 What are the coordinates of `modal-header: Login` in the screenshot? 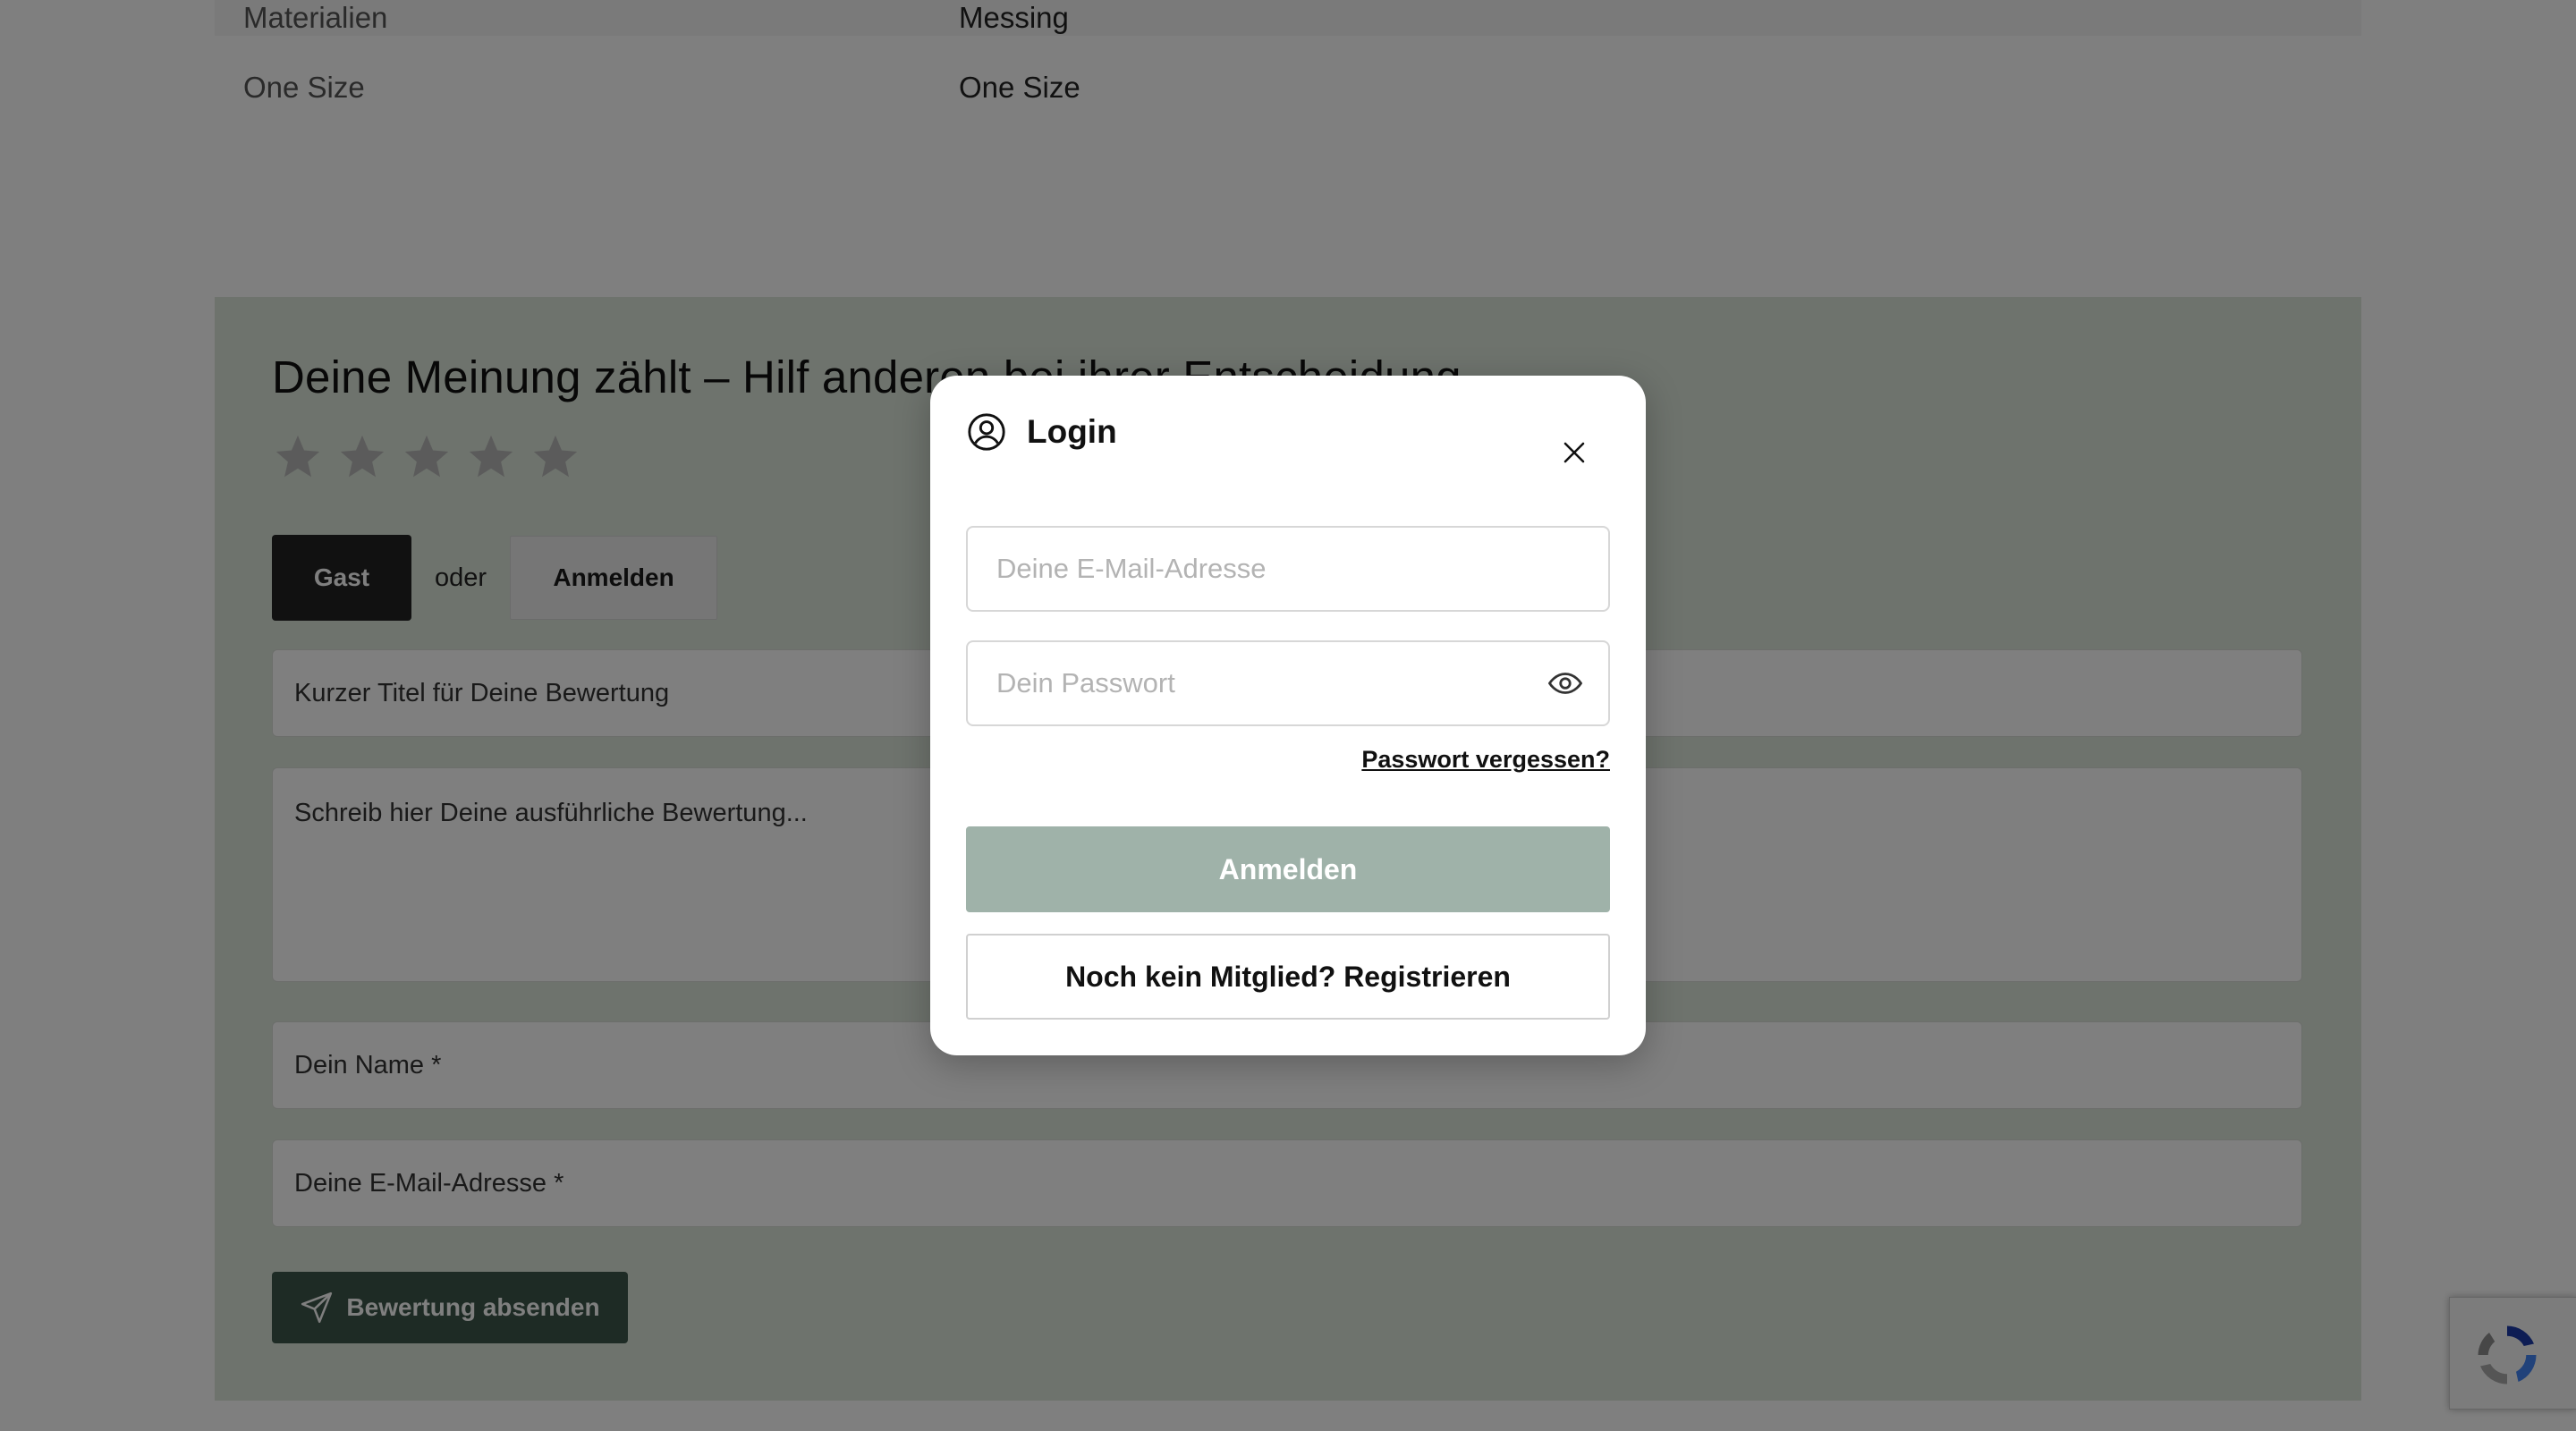 It's located at (1041, 432).